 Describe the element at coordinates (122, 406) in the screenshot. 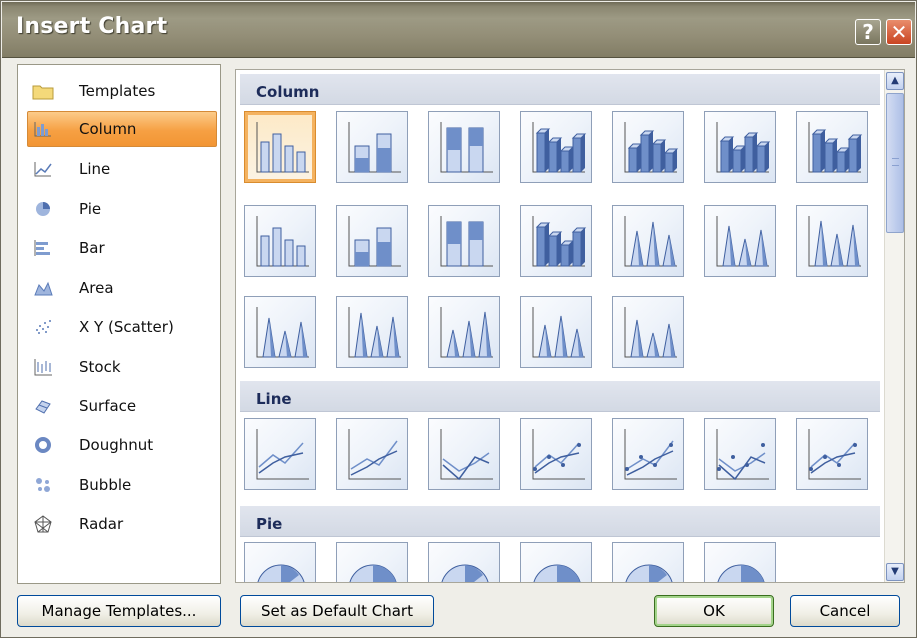

I see `sidebar-item-surface: Surface` at that location.